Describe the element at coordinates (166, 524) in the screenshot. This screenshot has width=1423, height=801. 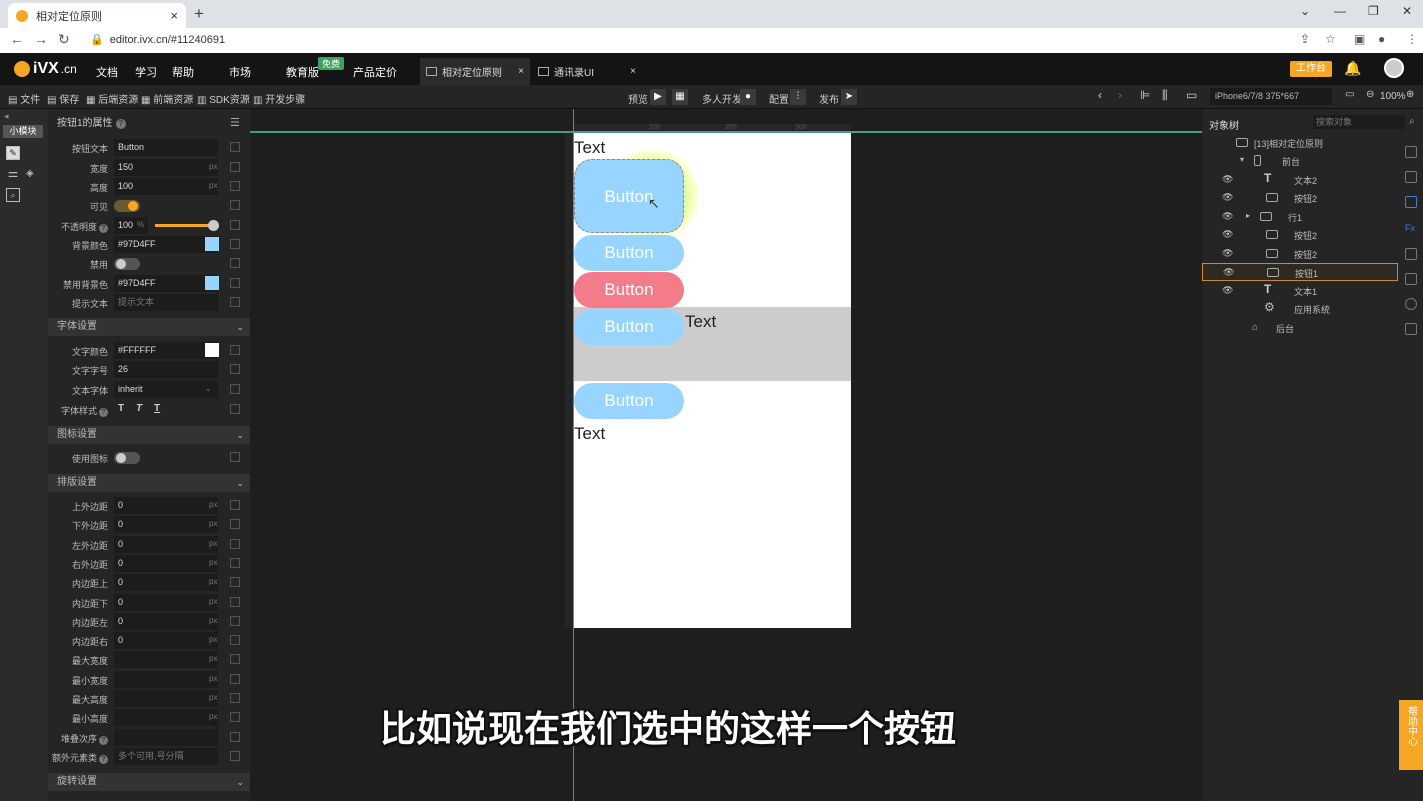
I see `margin-bottom-input: 0` at that location.